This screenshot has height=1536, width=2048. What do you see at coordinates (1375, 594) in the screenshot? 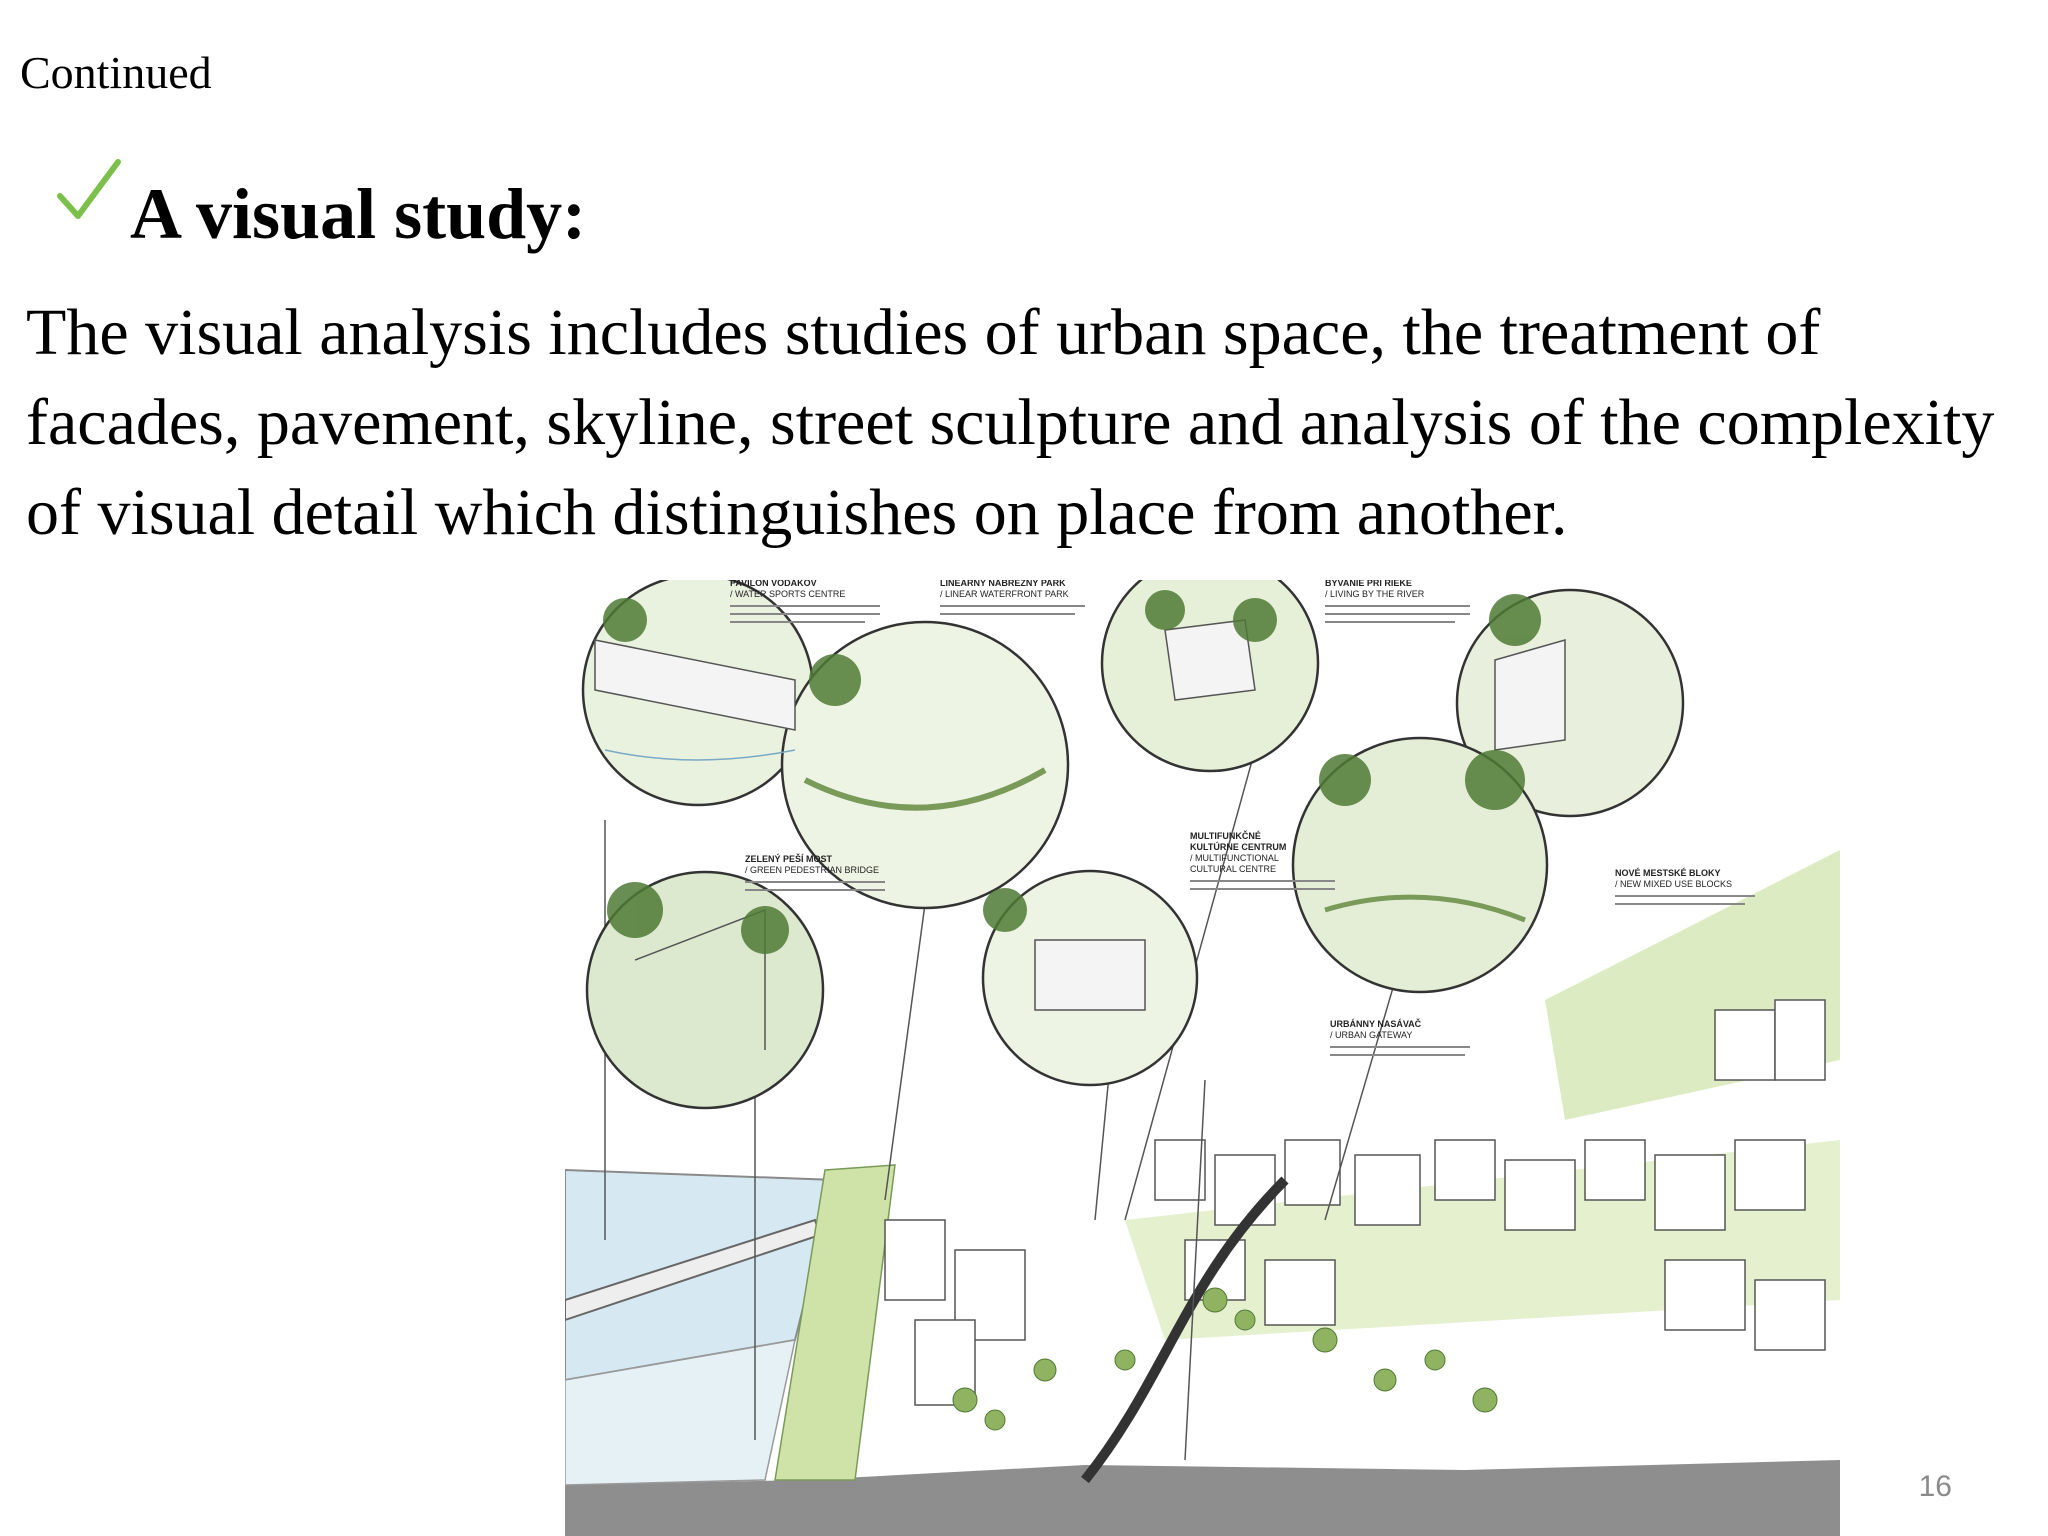
I see `label-living-river-sub: / LIVING BY THE RIVER` at bounding box center [1375, 594].